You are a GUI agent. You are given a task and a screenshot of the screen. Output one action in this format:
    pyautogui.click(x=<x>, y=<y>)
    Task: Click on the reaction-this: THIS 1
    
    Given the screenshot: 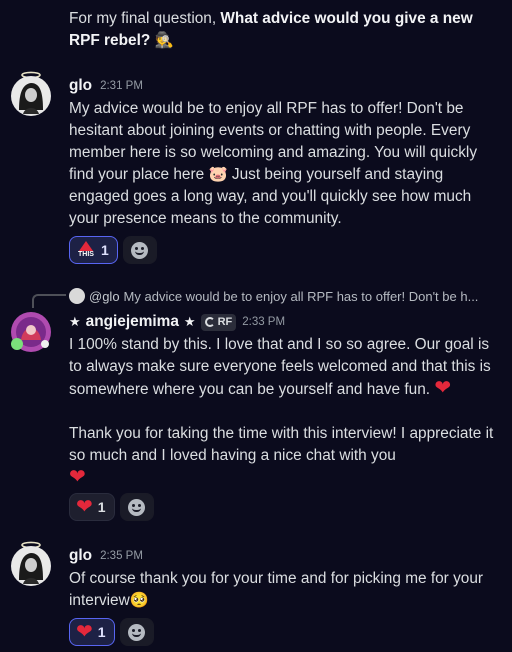 What is the action you would take?
    pyautogui.click(x=93, y=250)
    